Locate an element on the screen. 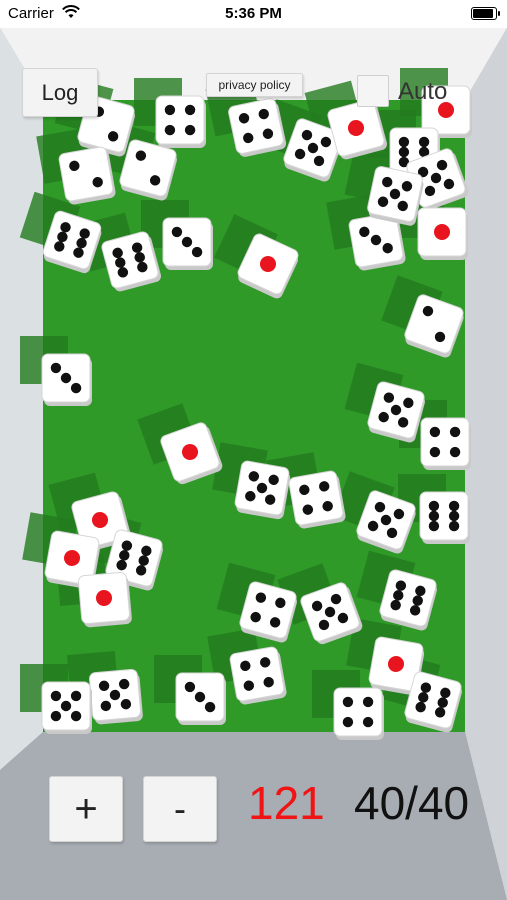 This screenshot has width=507, height=900. remove-die-button: - is located at coordinates (180, 809).